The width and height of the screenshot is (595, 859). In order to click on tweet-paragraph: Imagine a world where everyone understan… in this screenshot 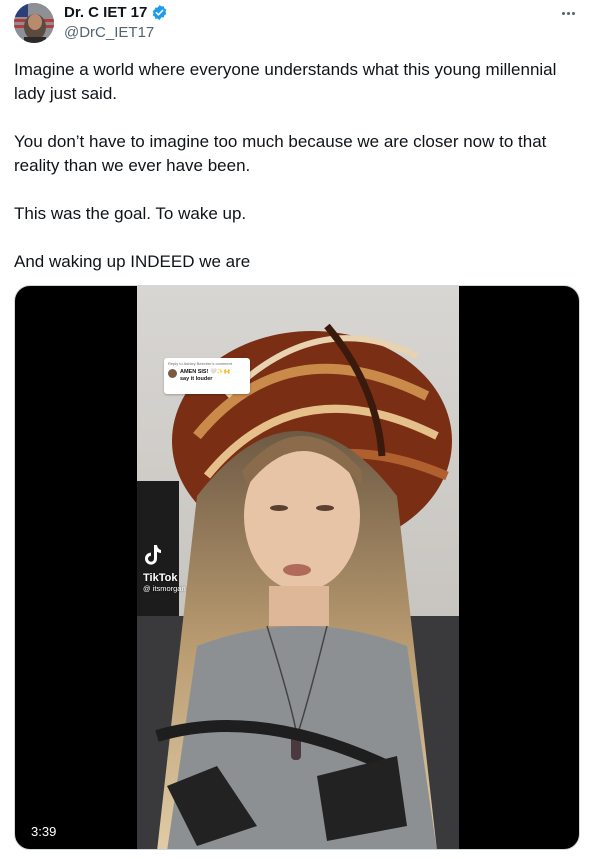, I will do `click(285, 81)`.